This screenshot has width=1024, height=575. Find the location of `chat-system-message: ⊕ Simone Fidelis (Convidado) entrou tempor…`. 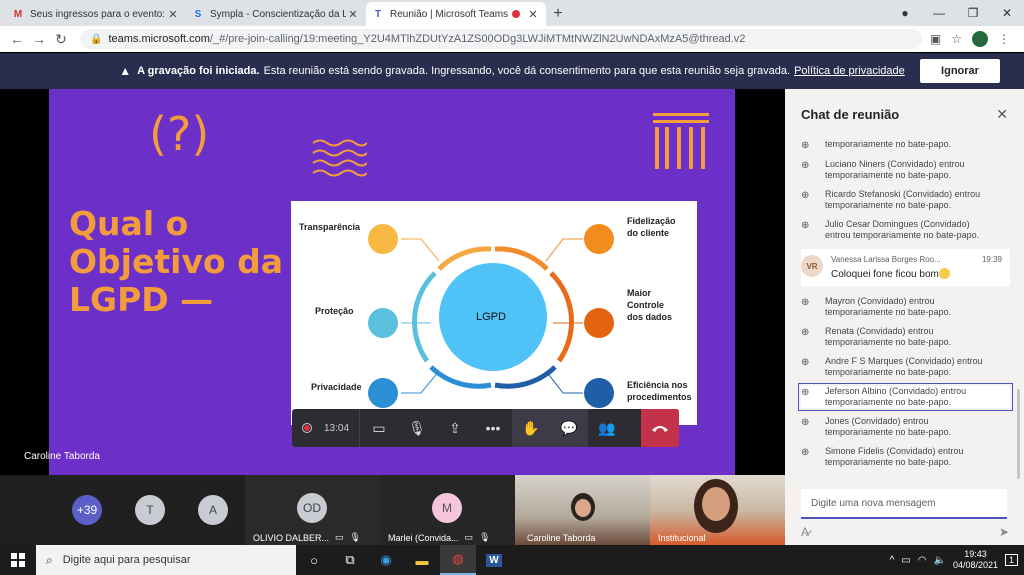

chat-system-message: ⊕ Simone Fidelis (Convidado) entrou tempor… is located at coordinates (905, 457).